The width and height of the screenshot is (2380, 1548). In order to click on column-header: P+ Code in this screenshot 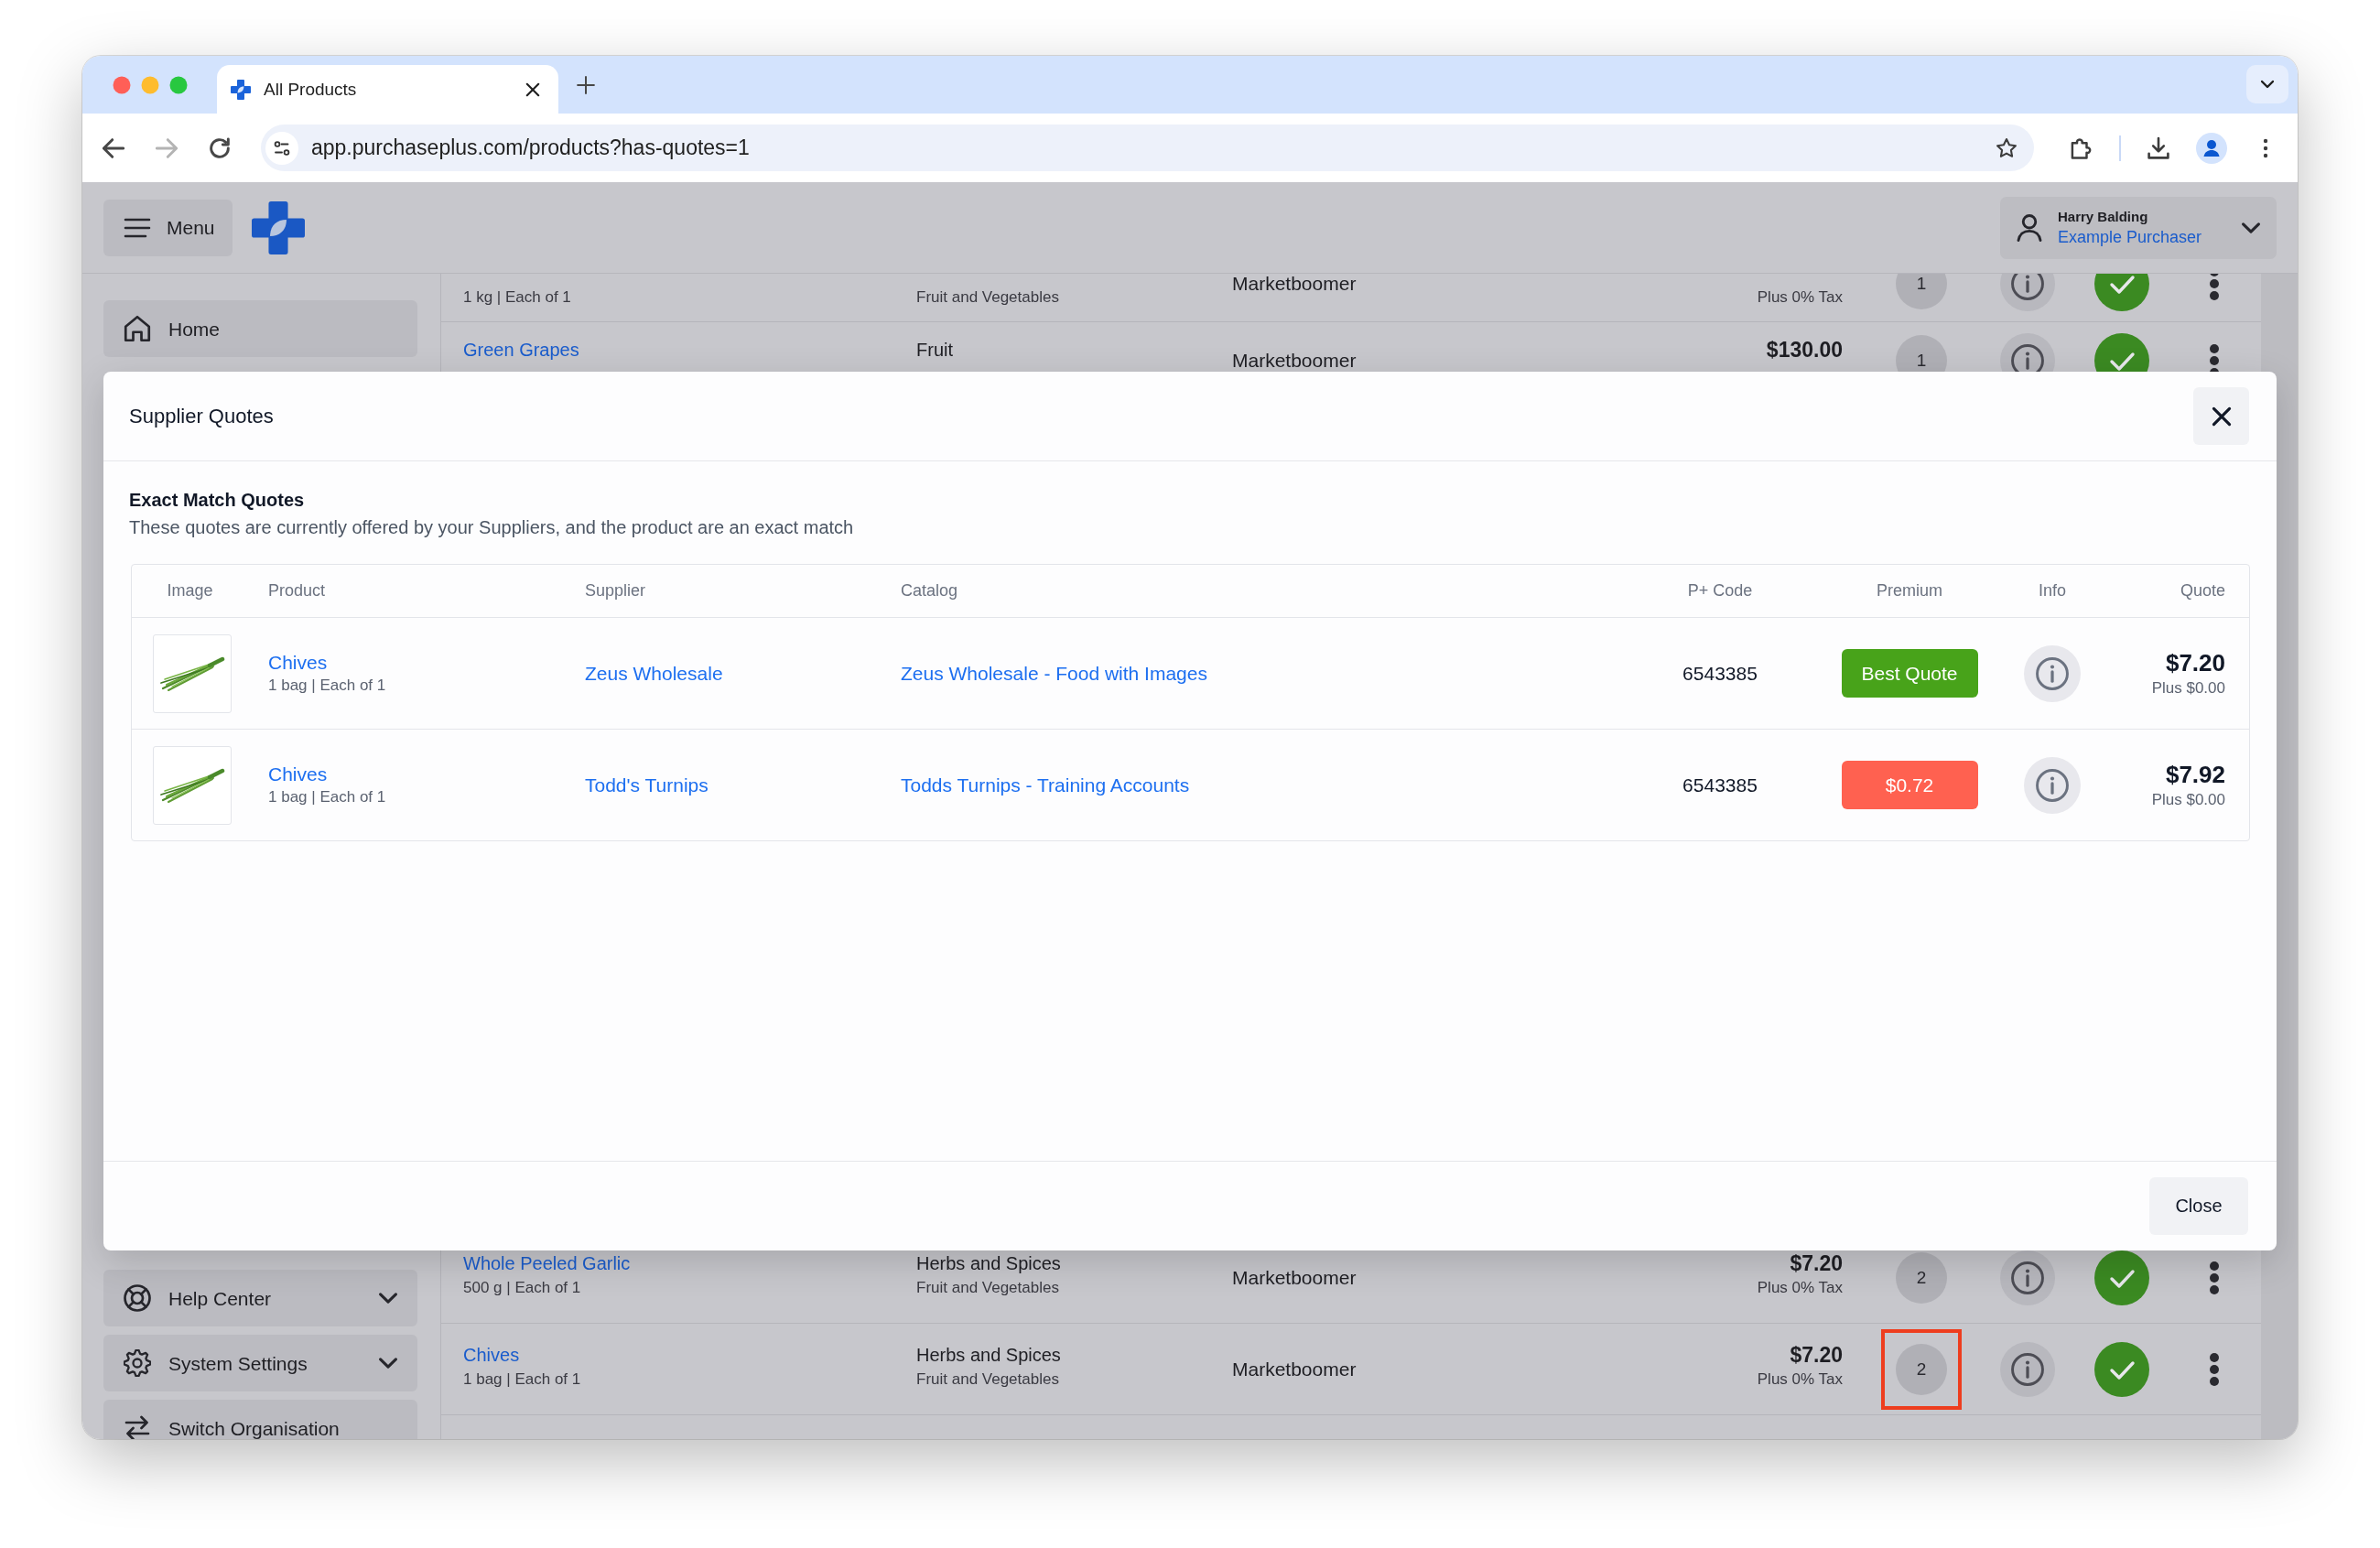, I will do `click(1720, 591)`.